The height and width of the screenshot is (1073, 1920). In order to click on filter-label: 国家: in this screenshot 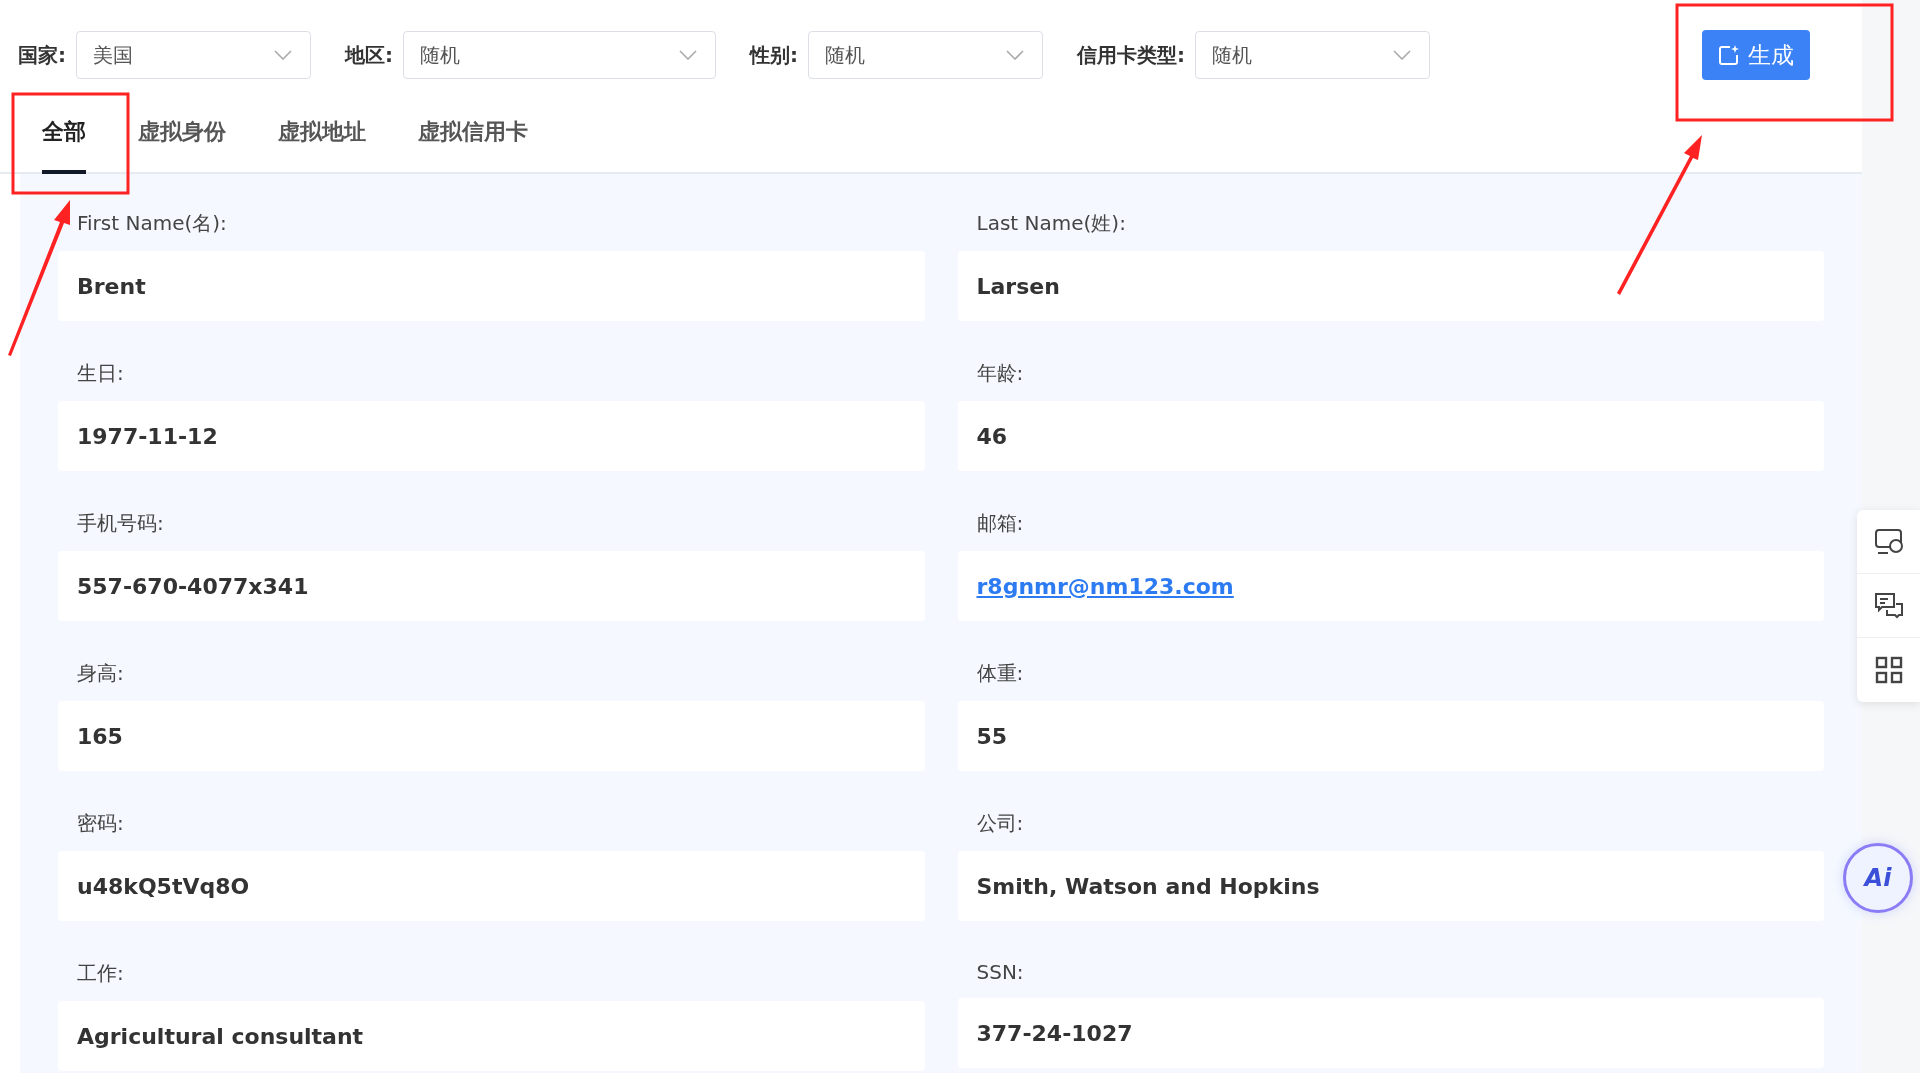, I will do `click(42, 55)`.